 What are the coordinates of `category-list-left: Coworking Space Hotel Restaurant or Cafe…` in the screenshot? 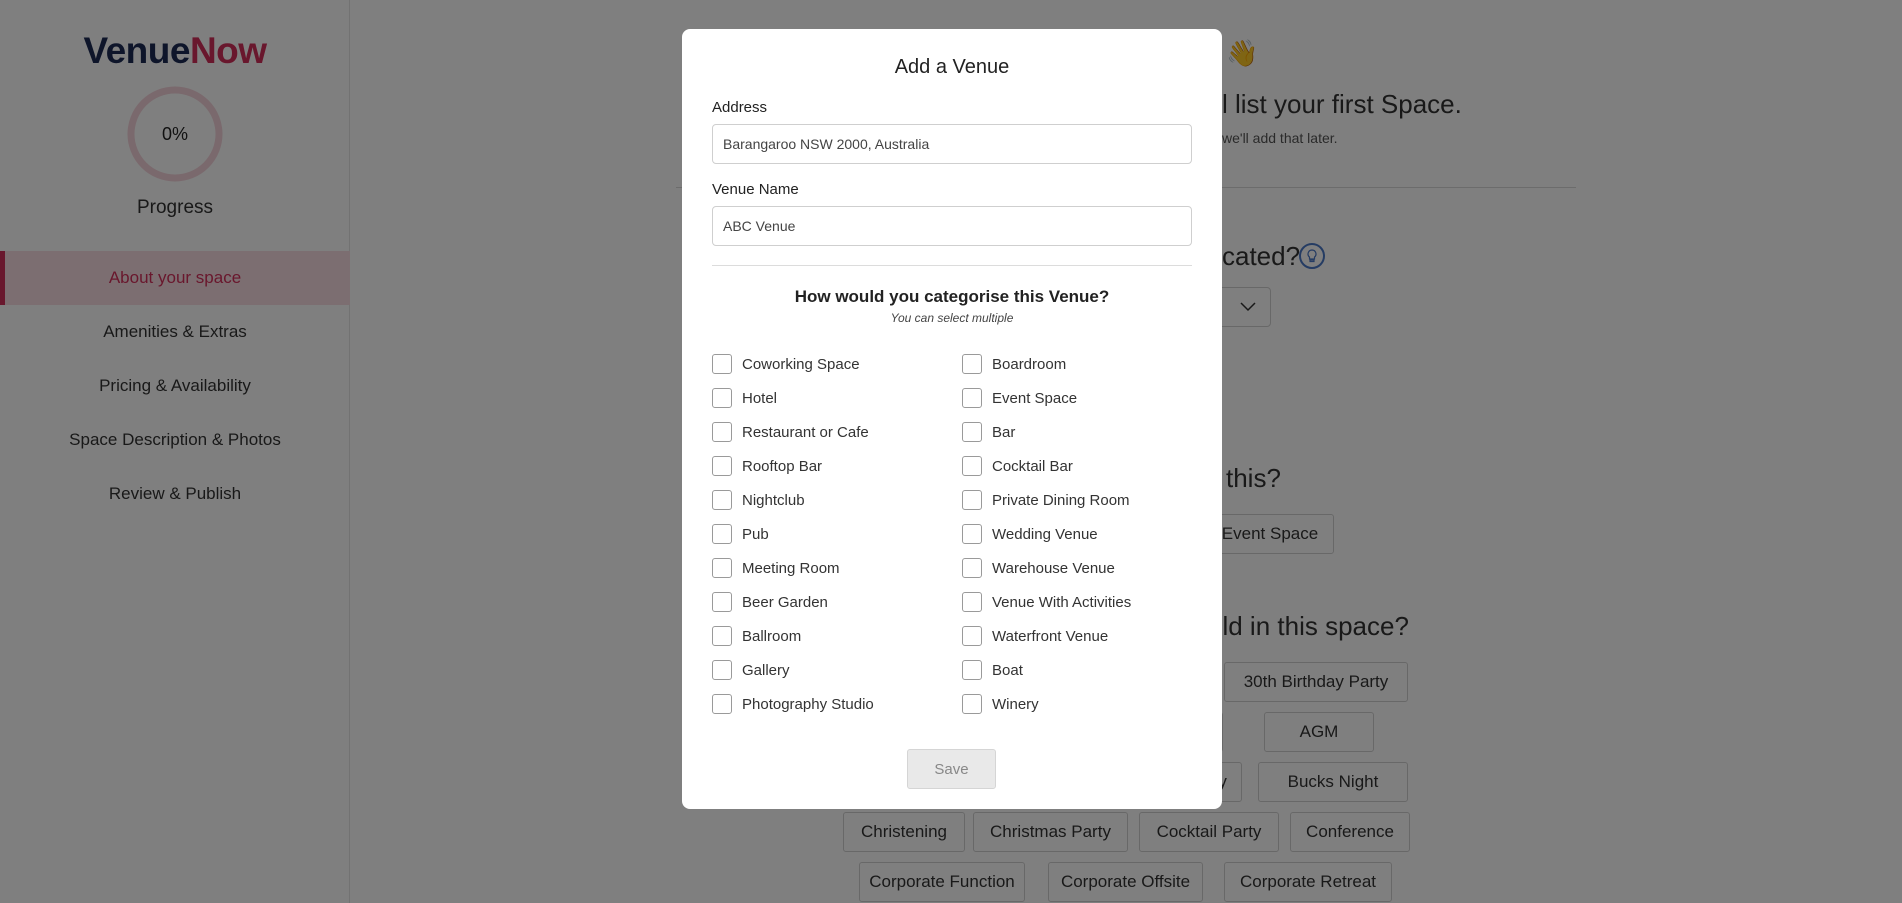 It's located at (793, 534).